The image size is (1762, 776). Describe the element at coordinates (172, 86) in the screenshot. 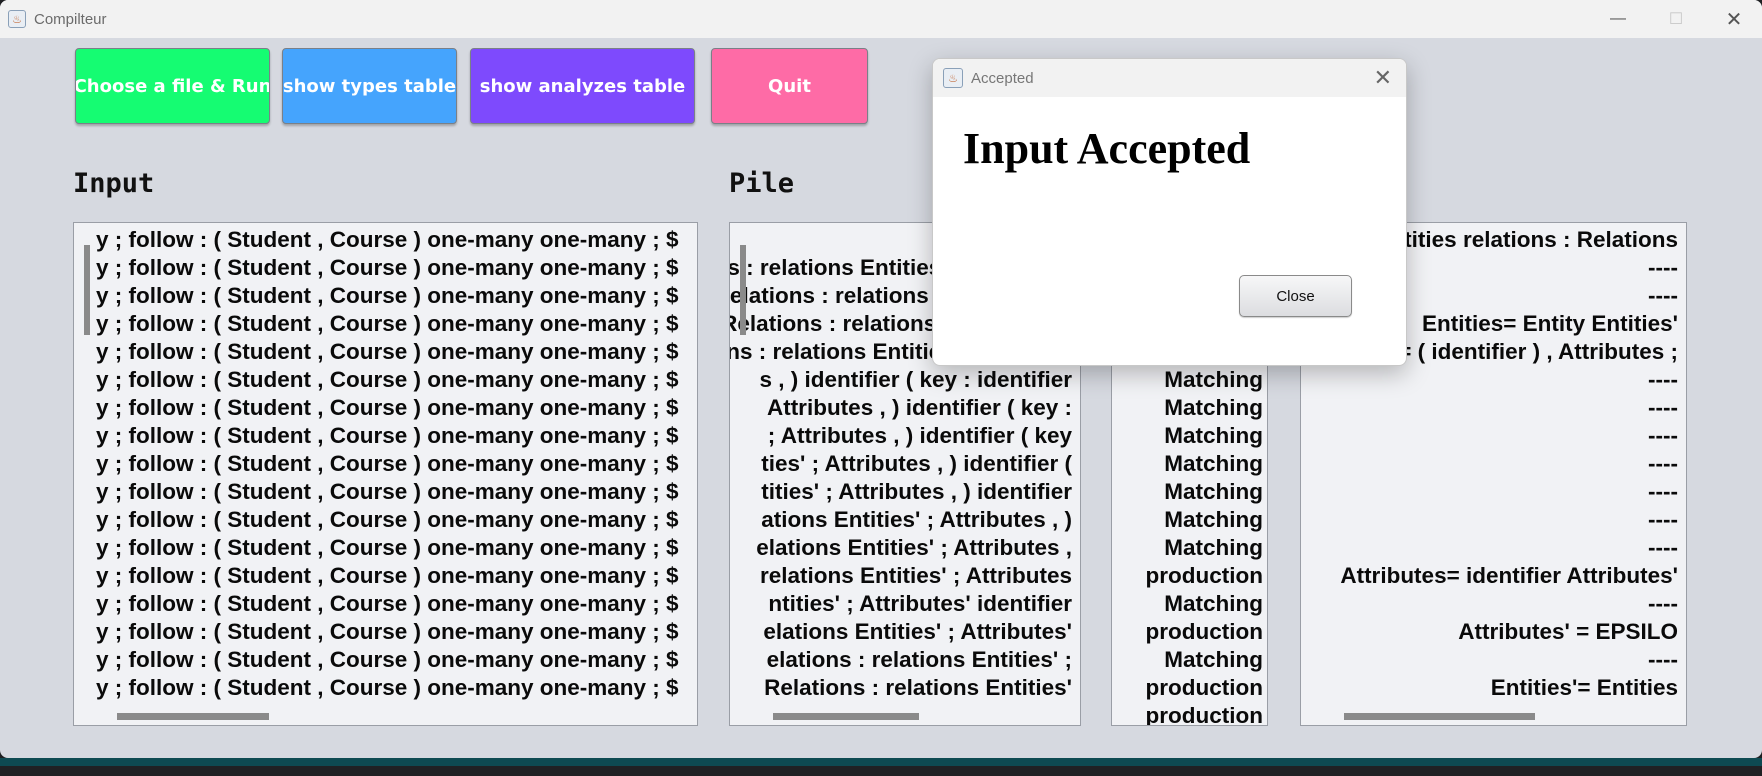

I see `choose-file-run-button: Choose a file & Run` at that location.